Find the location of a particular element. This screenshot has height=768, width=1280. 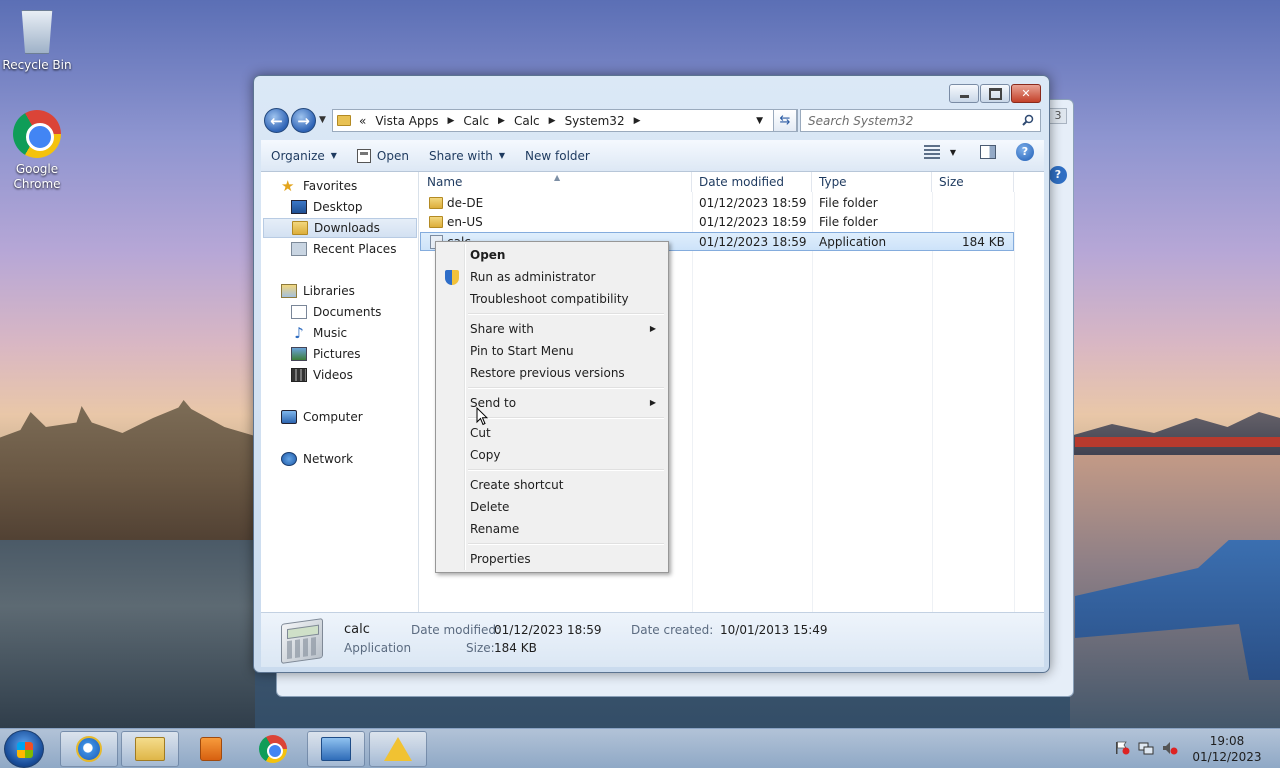

search-icon is located at coordinates (1028, 120).